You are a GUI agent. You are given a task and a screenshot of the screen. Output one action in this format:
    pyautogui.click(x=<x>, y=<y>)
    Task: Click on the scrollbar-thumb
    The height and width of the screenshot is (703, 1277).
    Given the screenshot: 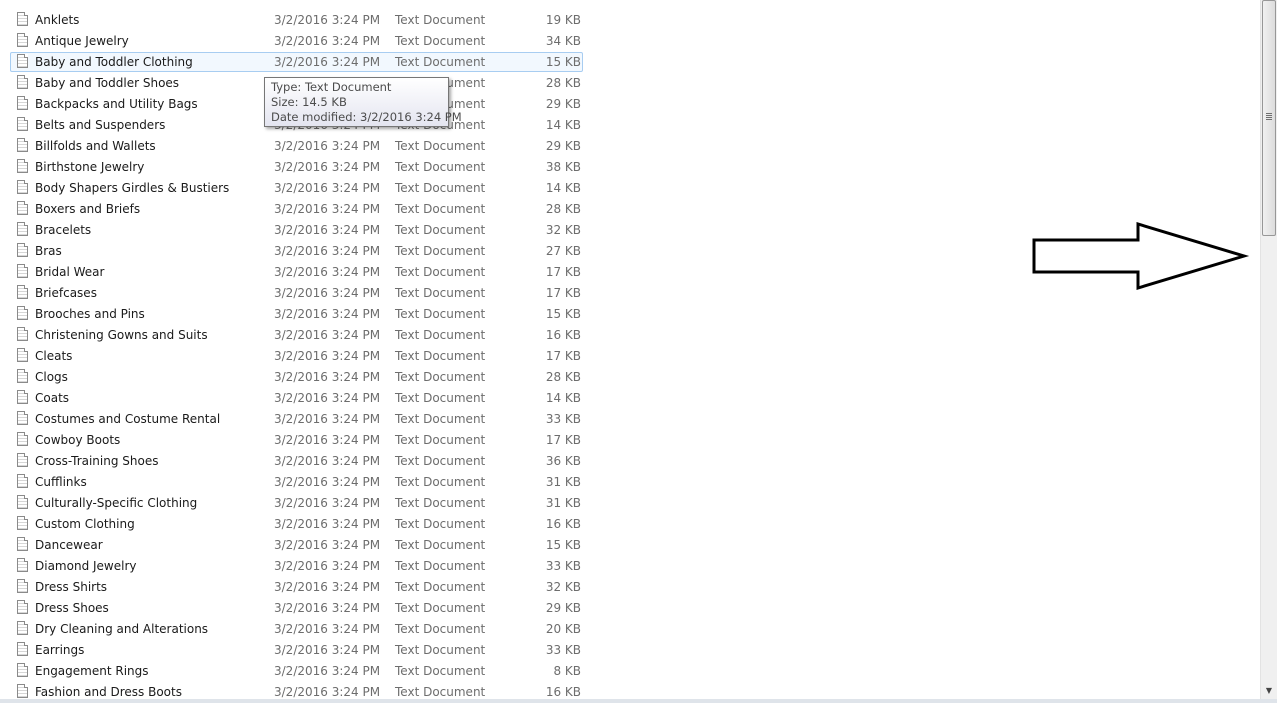 What is the action you would take?
    pyautogui.click(x=1269, y=118)
    